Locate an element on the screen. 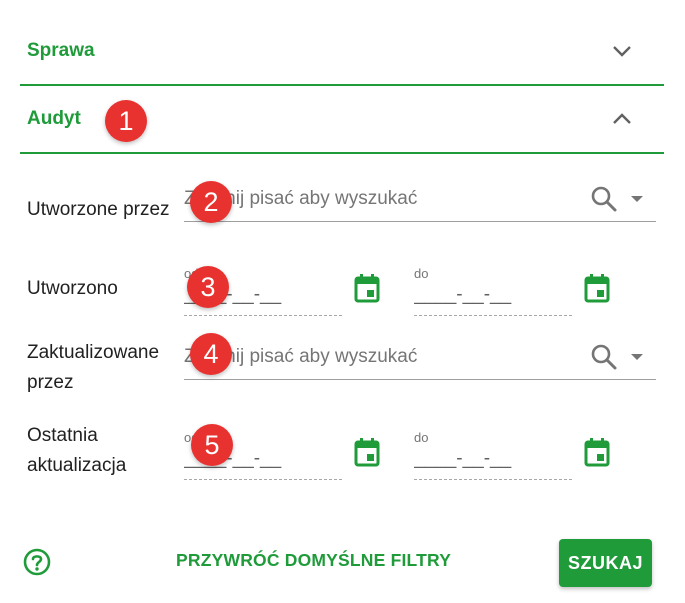  created-by-combobox is located at coordinates (420, 201).